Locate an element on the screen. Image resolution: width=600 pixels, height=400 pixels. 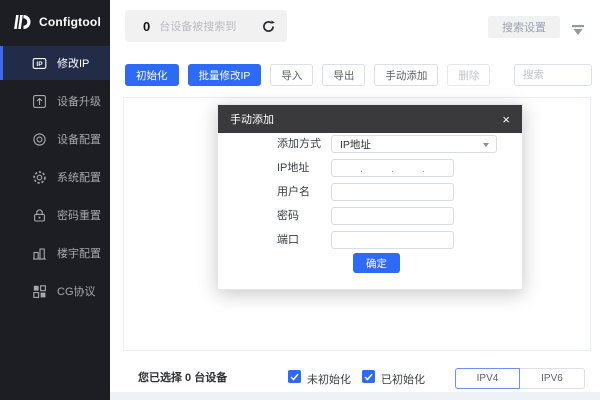
selection-count-text: 您已选择 0 台设备 is located at coordinates (183, 378).